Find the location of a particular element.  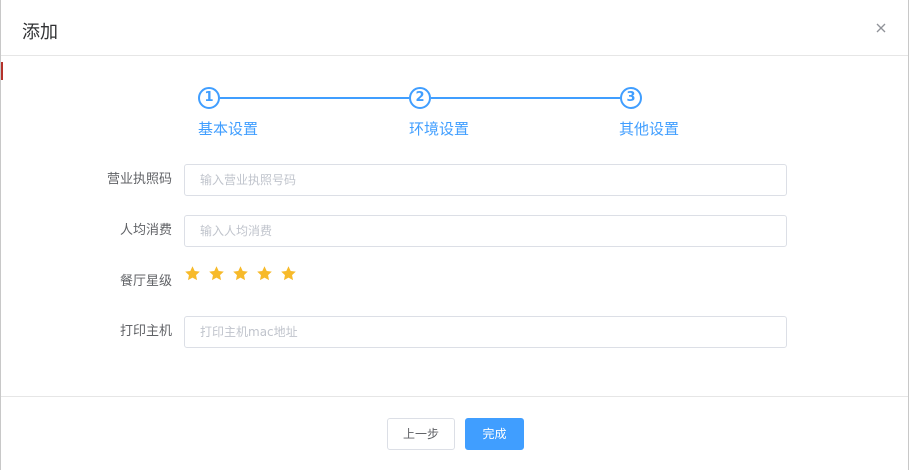

step-1-label: 基本设置 is located at coordinates (228, 129).